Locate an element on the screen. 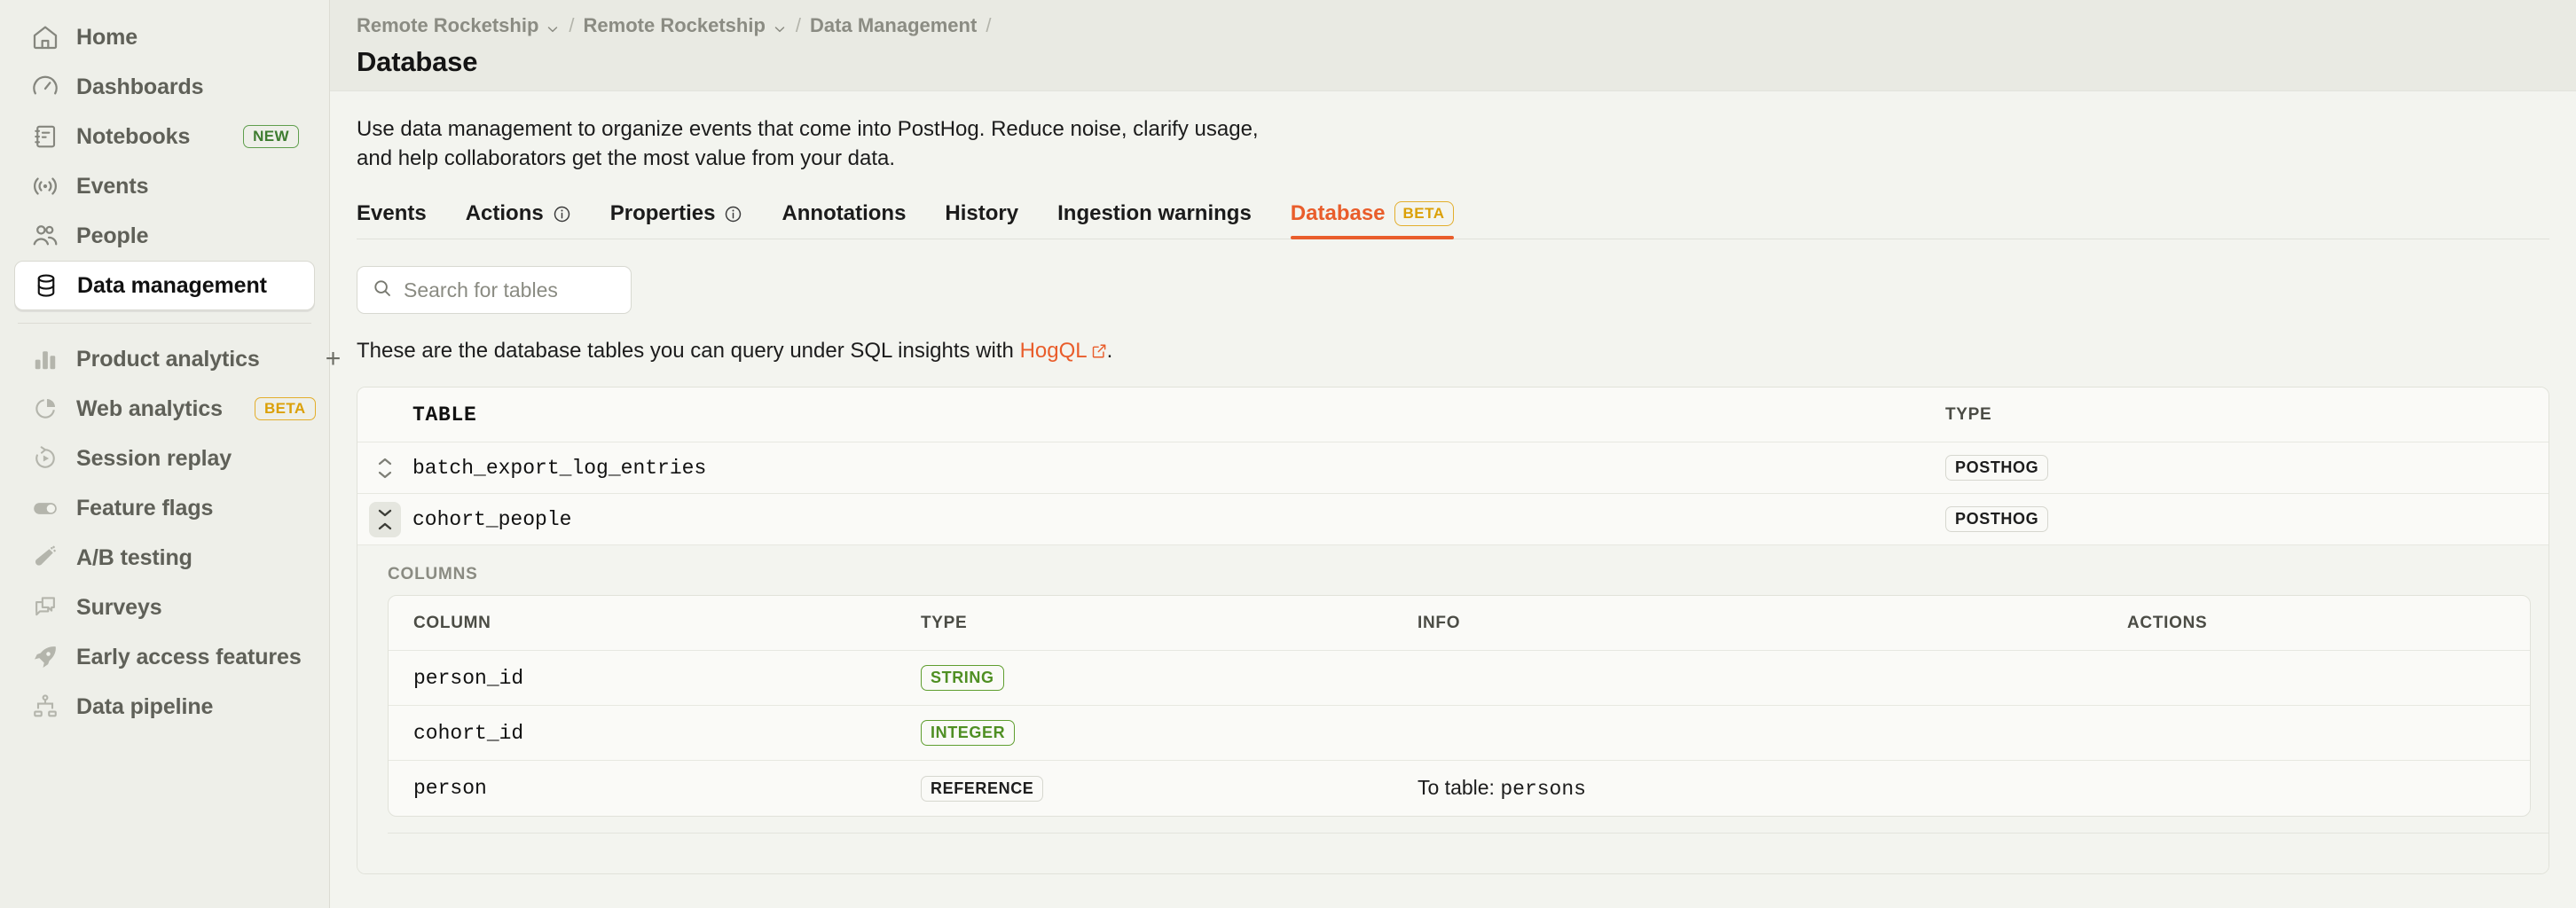 This screenshot has height=908, width=2576. hint-text-after: . is located at coordinates (1109, 352).